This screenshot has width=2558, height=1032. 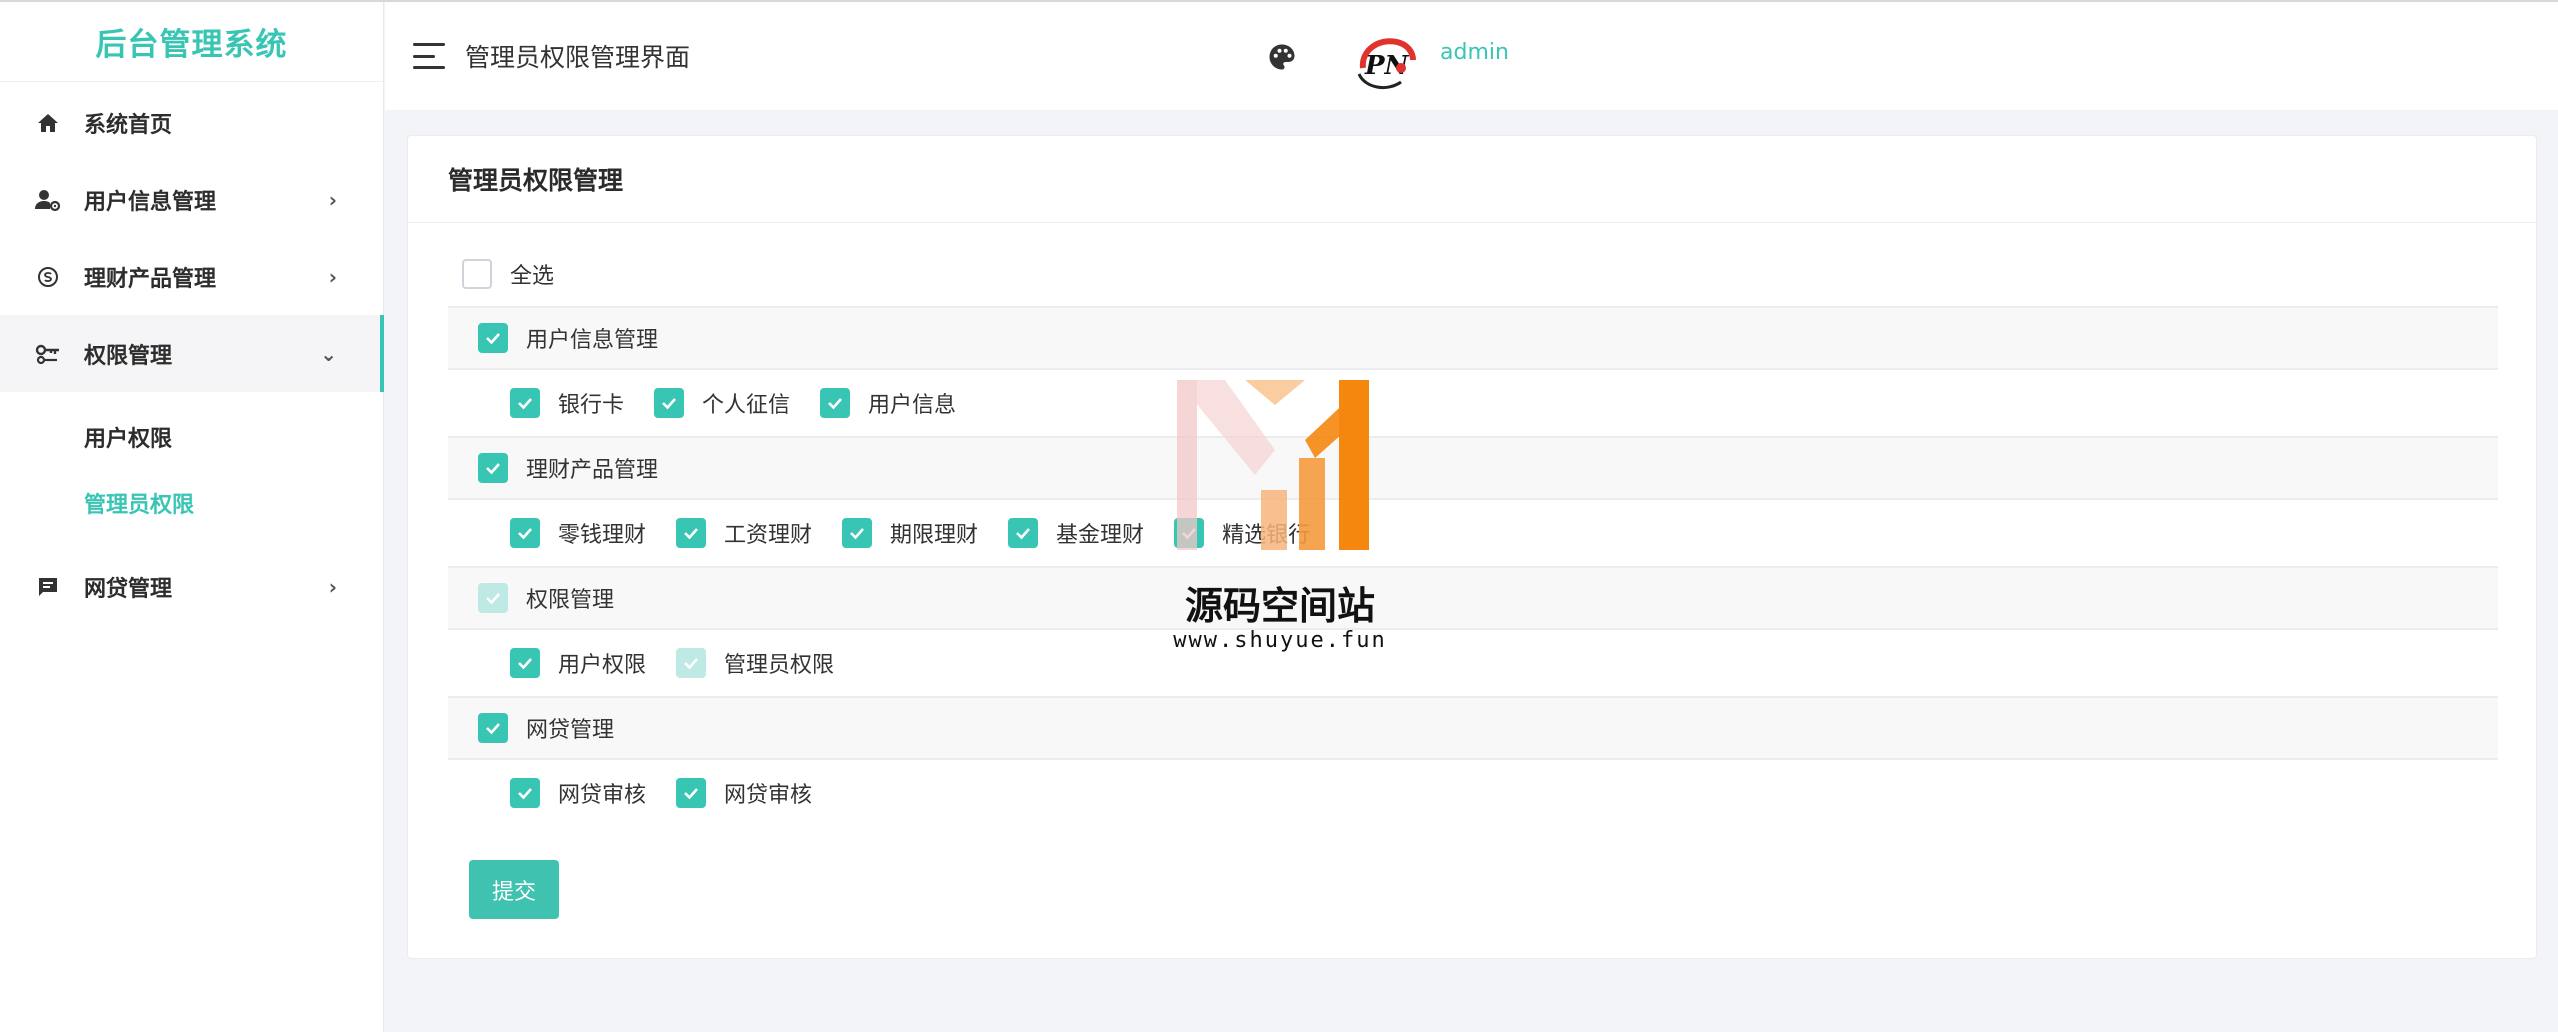 I want to click on header: 管理员权限管理界面 PN admin, so click(x=1471, y=56).